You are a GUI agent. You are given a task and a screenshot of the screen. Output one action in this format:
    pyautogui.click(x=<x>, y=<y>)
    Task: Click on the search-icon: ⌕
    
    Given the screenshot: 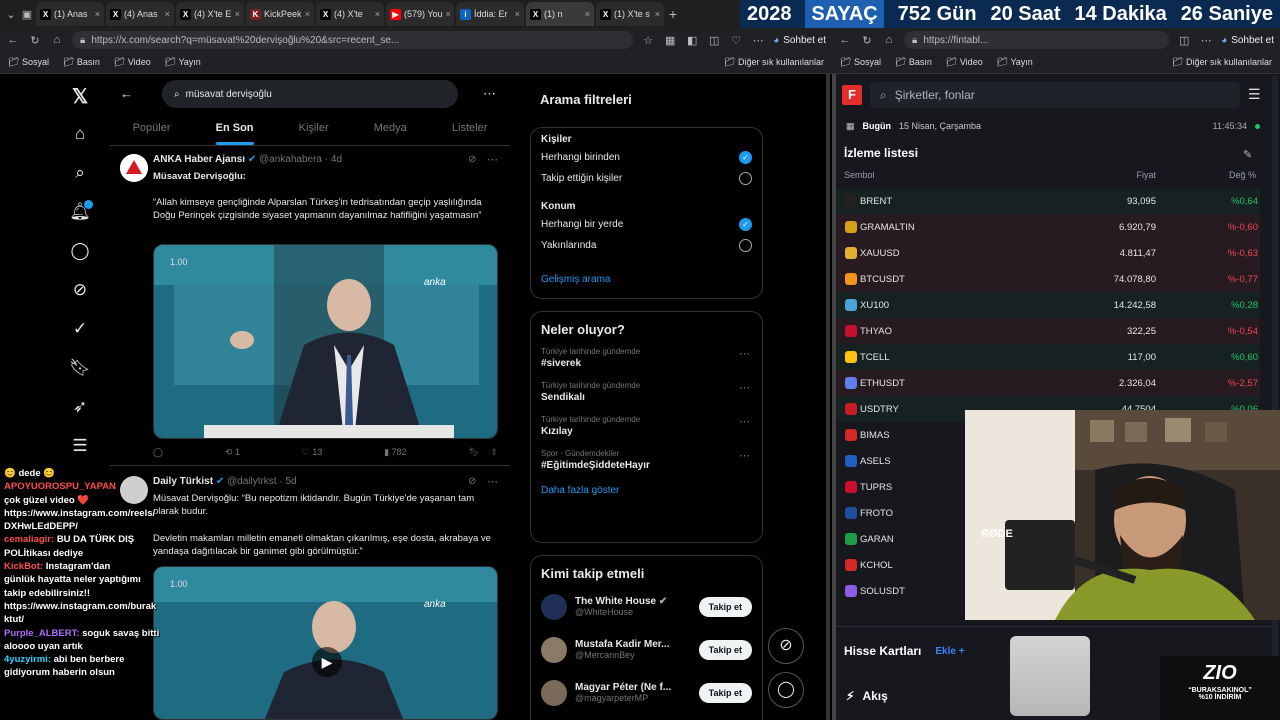 What is the action you would take?
    pyautogui.click(x=80, y=173)
    